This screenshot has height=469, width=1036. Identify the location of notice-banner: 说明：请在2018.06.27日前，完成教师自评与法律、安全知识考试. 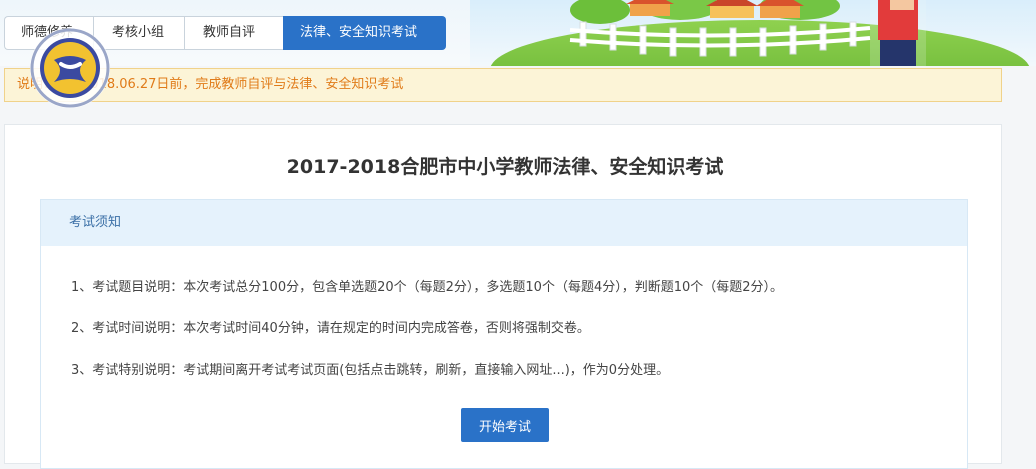
(503, 85).